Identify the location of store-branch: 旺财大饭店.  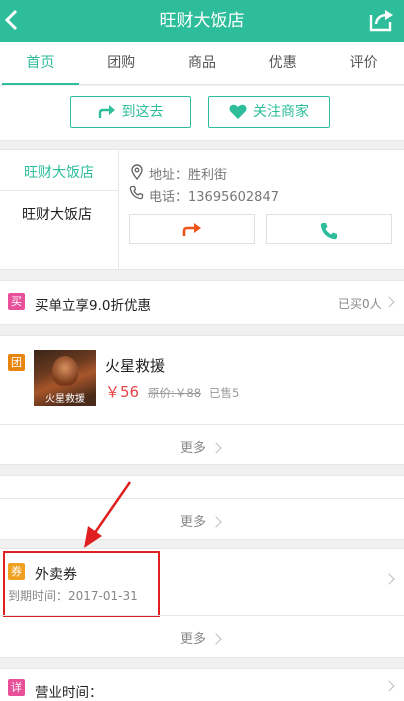
(57, 214).